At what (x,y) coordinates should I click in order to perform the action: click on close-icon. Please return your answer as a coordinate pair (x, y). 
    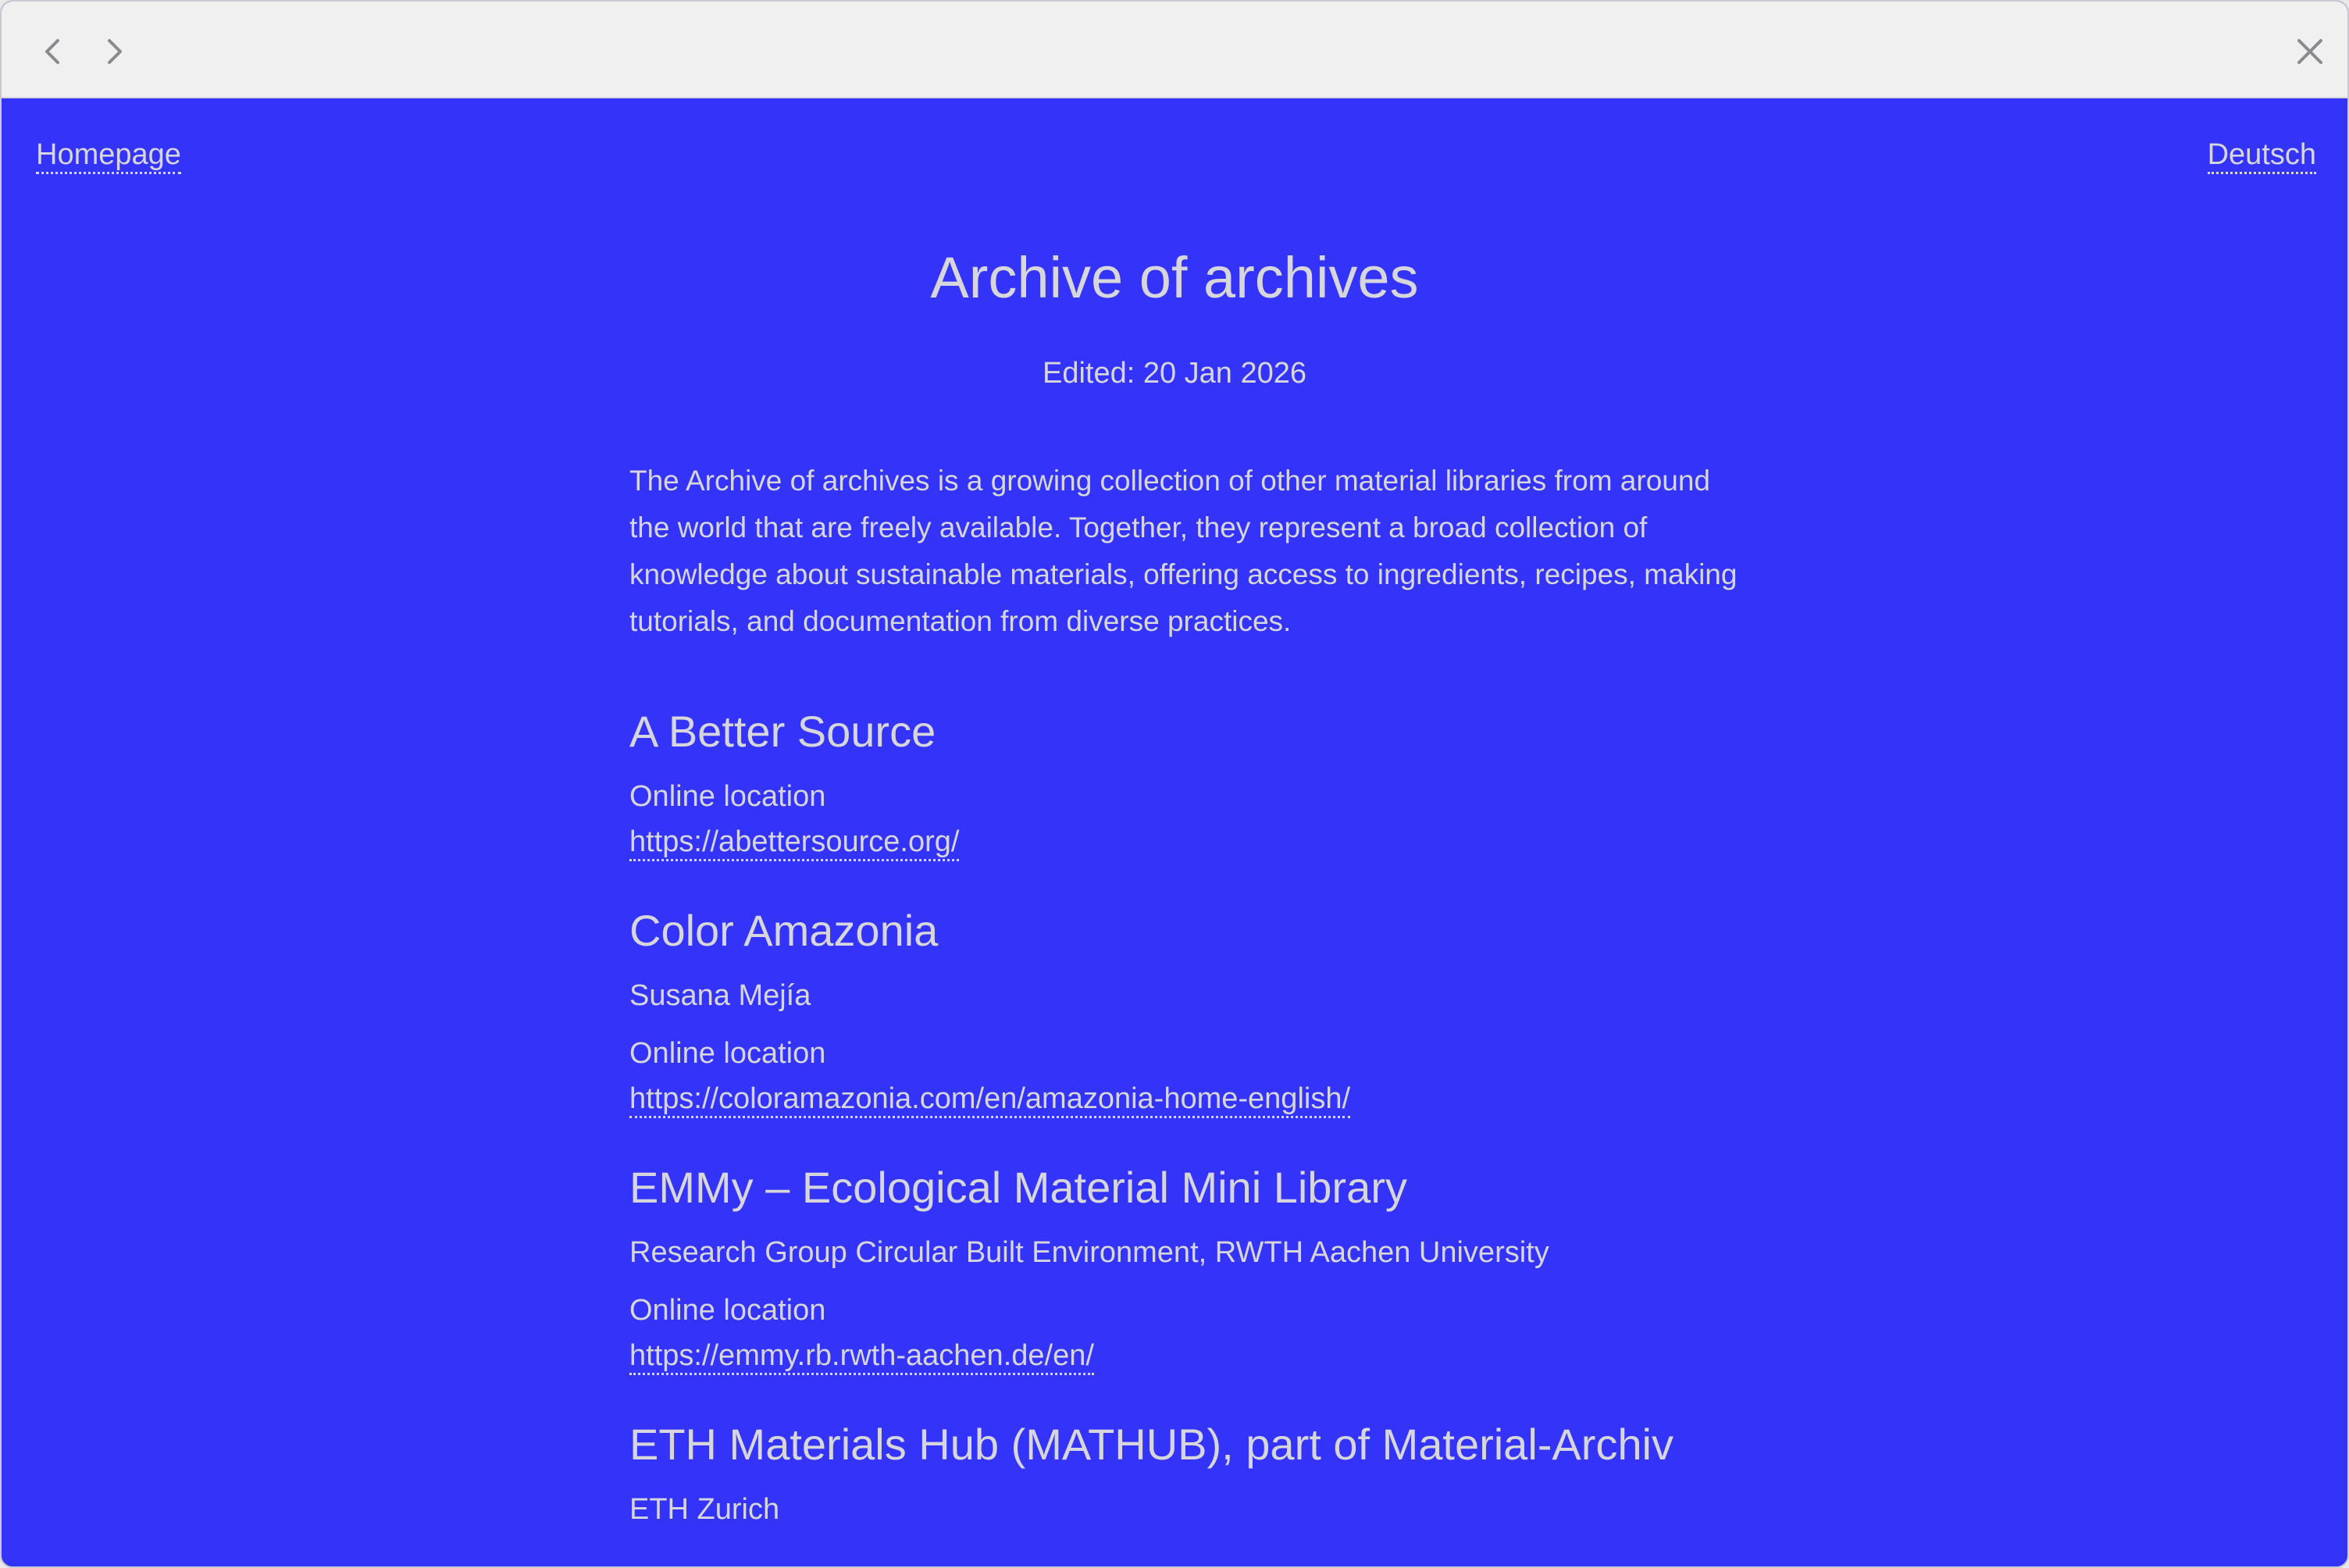
    Looking at the image, I should click on (2309, 51).